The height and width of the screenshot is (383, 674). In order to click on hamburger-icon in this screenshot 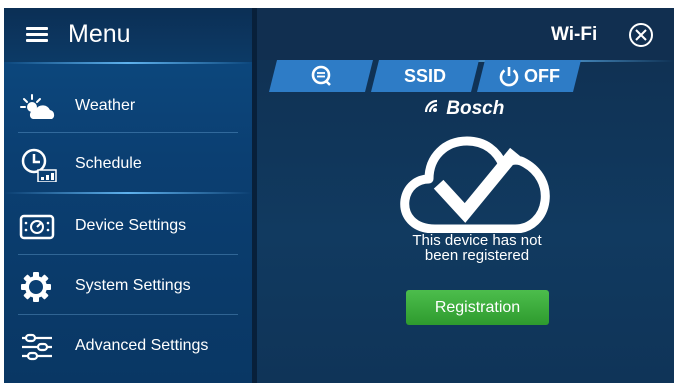, I will do `click(37, 35)`.